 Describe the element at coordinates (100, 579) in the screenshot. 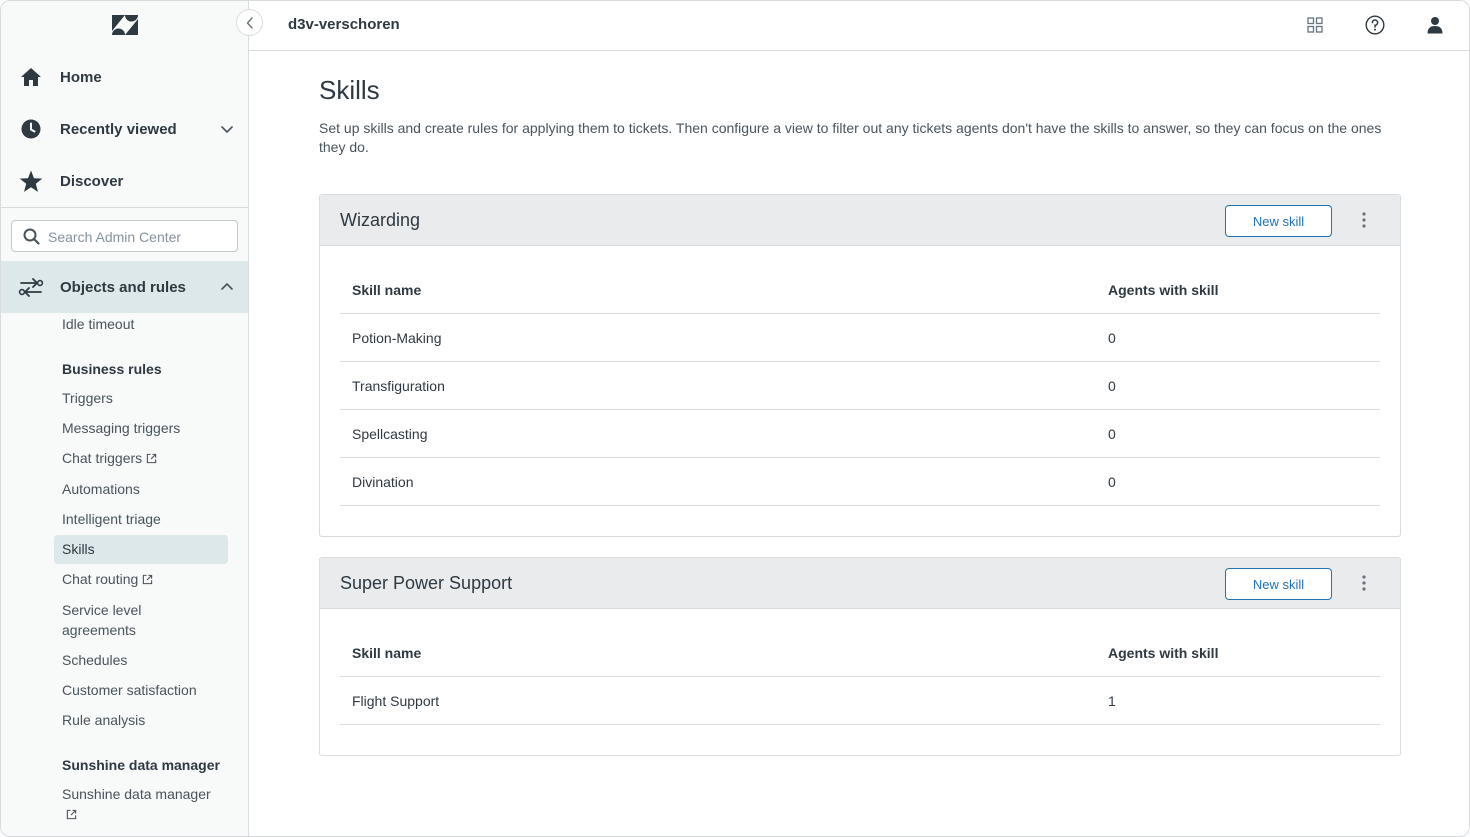

I see `sidebar-link-chat-routing-label: Chat routing` at that location.